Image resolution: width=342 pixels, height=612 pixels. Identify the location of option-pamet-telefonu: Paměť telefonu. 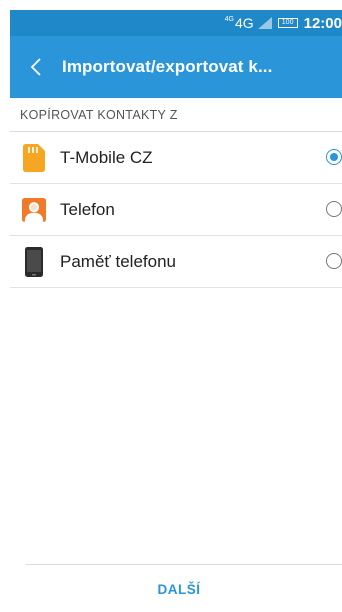
(176, 262).